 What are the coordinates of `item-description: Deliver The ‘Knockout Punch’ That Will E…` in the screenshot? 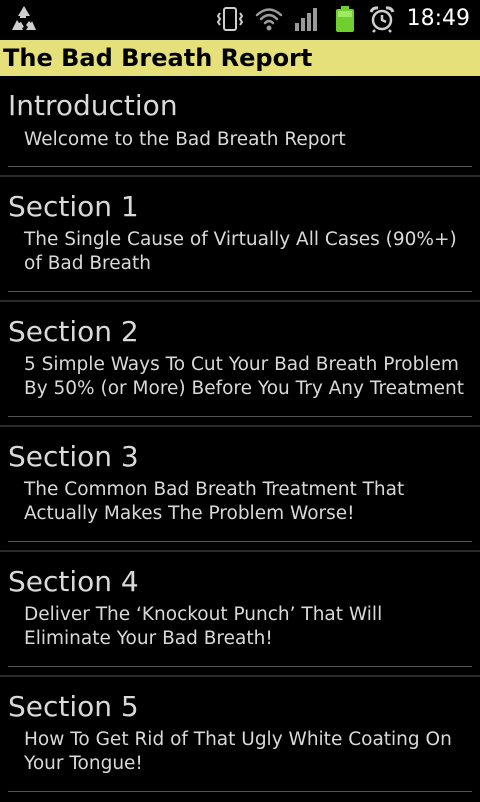 It's located at (203, 626).